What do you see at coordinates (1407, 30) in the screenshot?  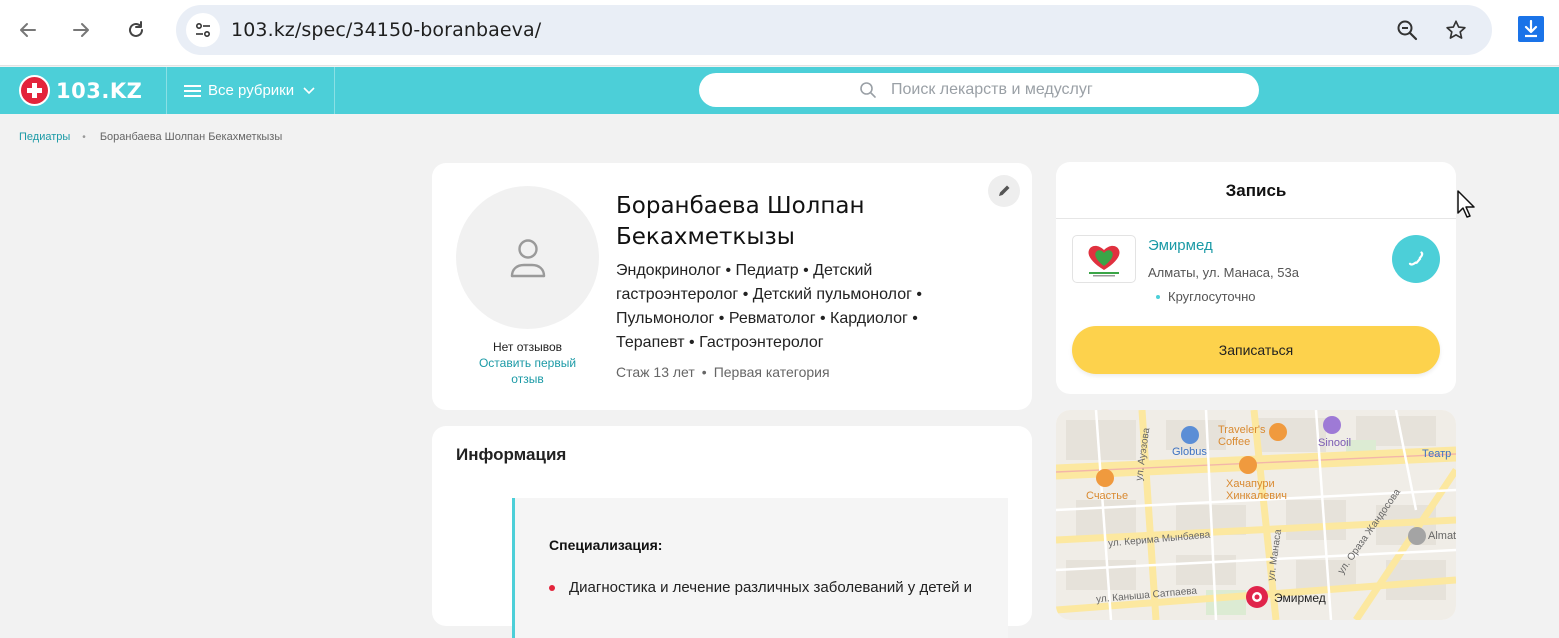 I see `zoom-icon` at bounding box center [1407, 30].